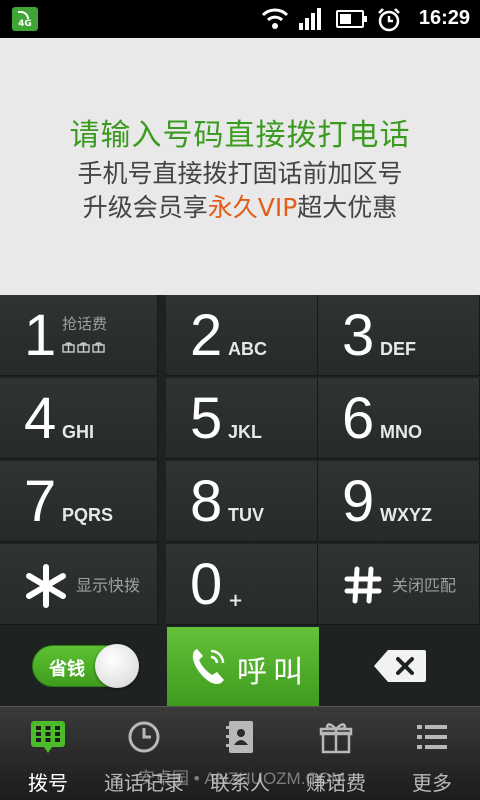  Describe the element at coordinates (432, 737) in the screenshot. I see `list-icon` at that location.